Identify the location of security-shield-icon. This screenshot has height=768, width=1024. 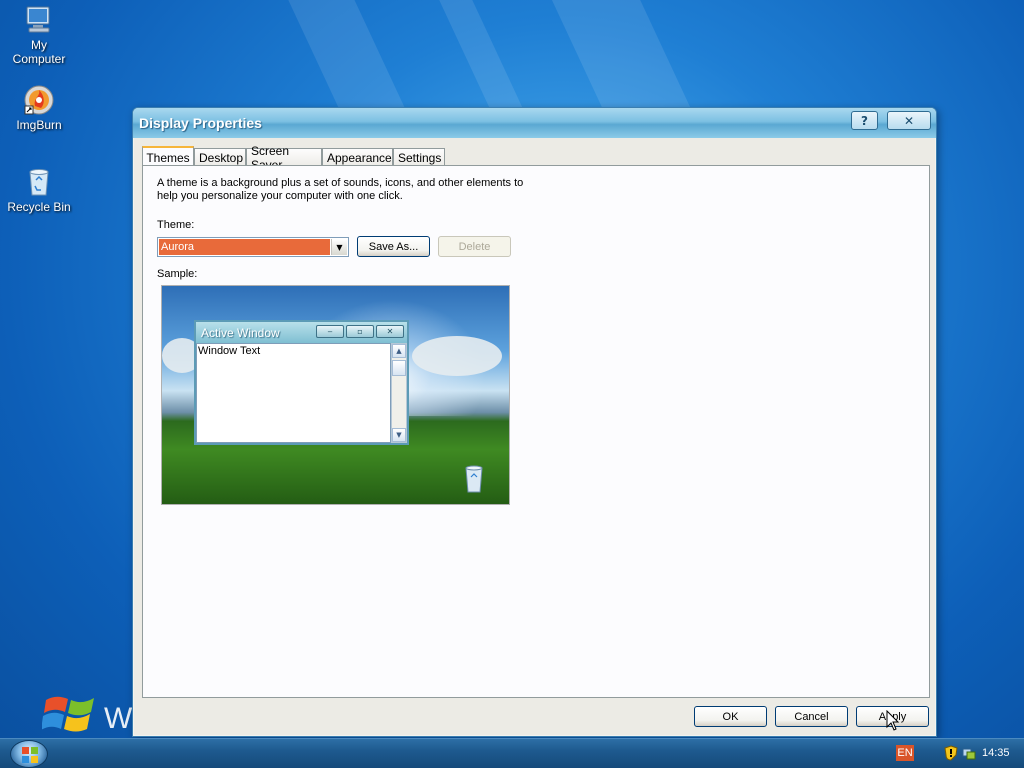
(951, 753).